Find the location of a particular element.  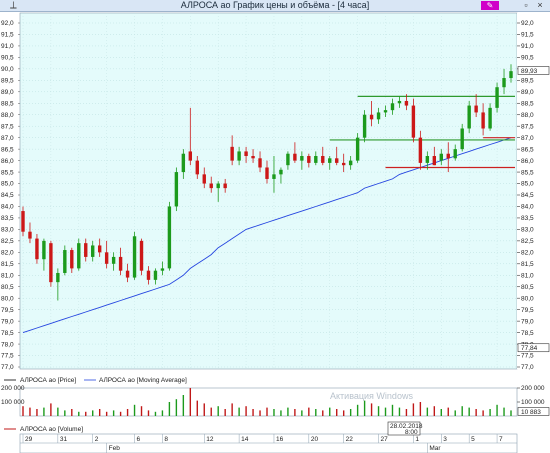

time-day-label: 27 is located at coordinates (385, 439).